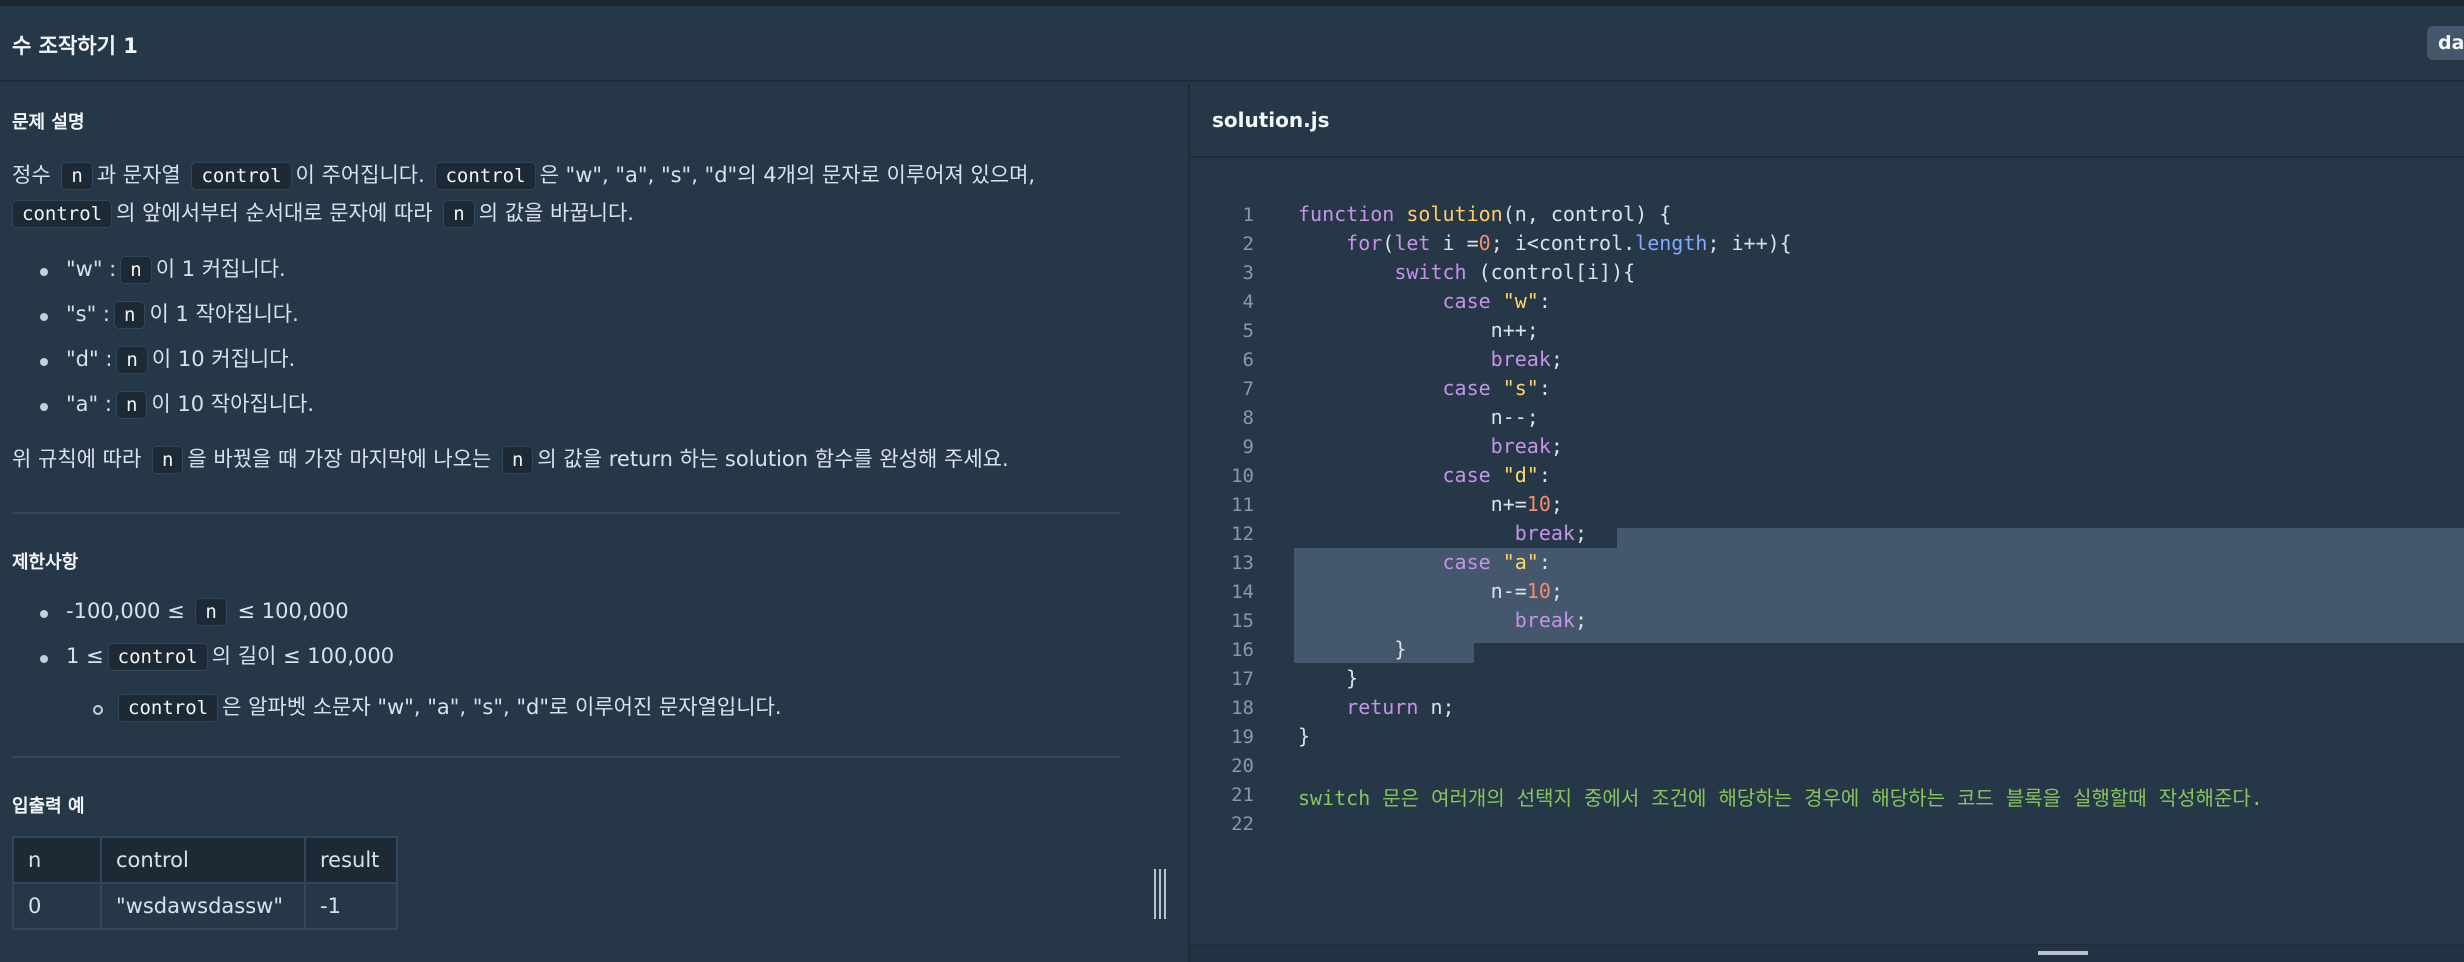 The height and width of the screenshot is (962, 2464). Describe the element at coordinates (2063, 953) in the screenshot. I see `scrollbar-thumb` at that location.